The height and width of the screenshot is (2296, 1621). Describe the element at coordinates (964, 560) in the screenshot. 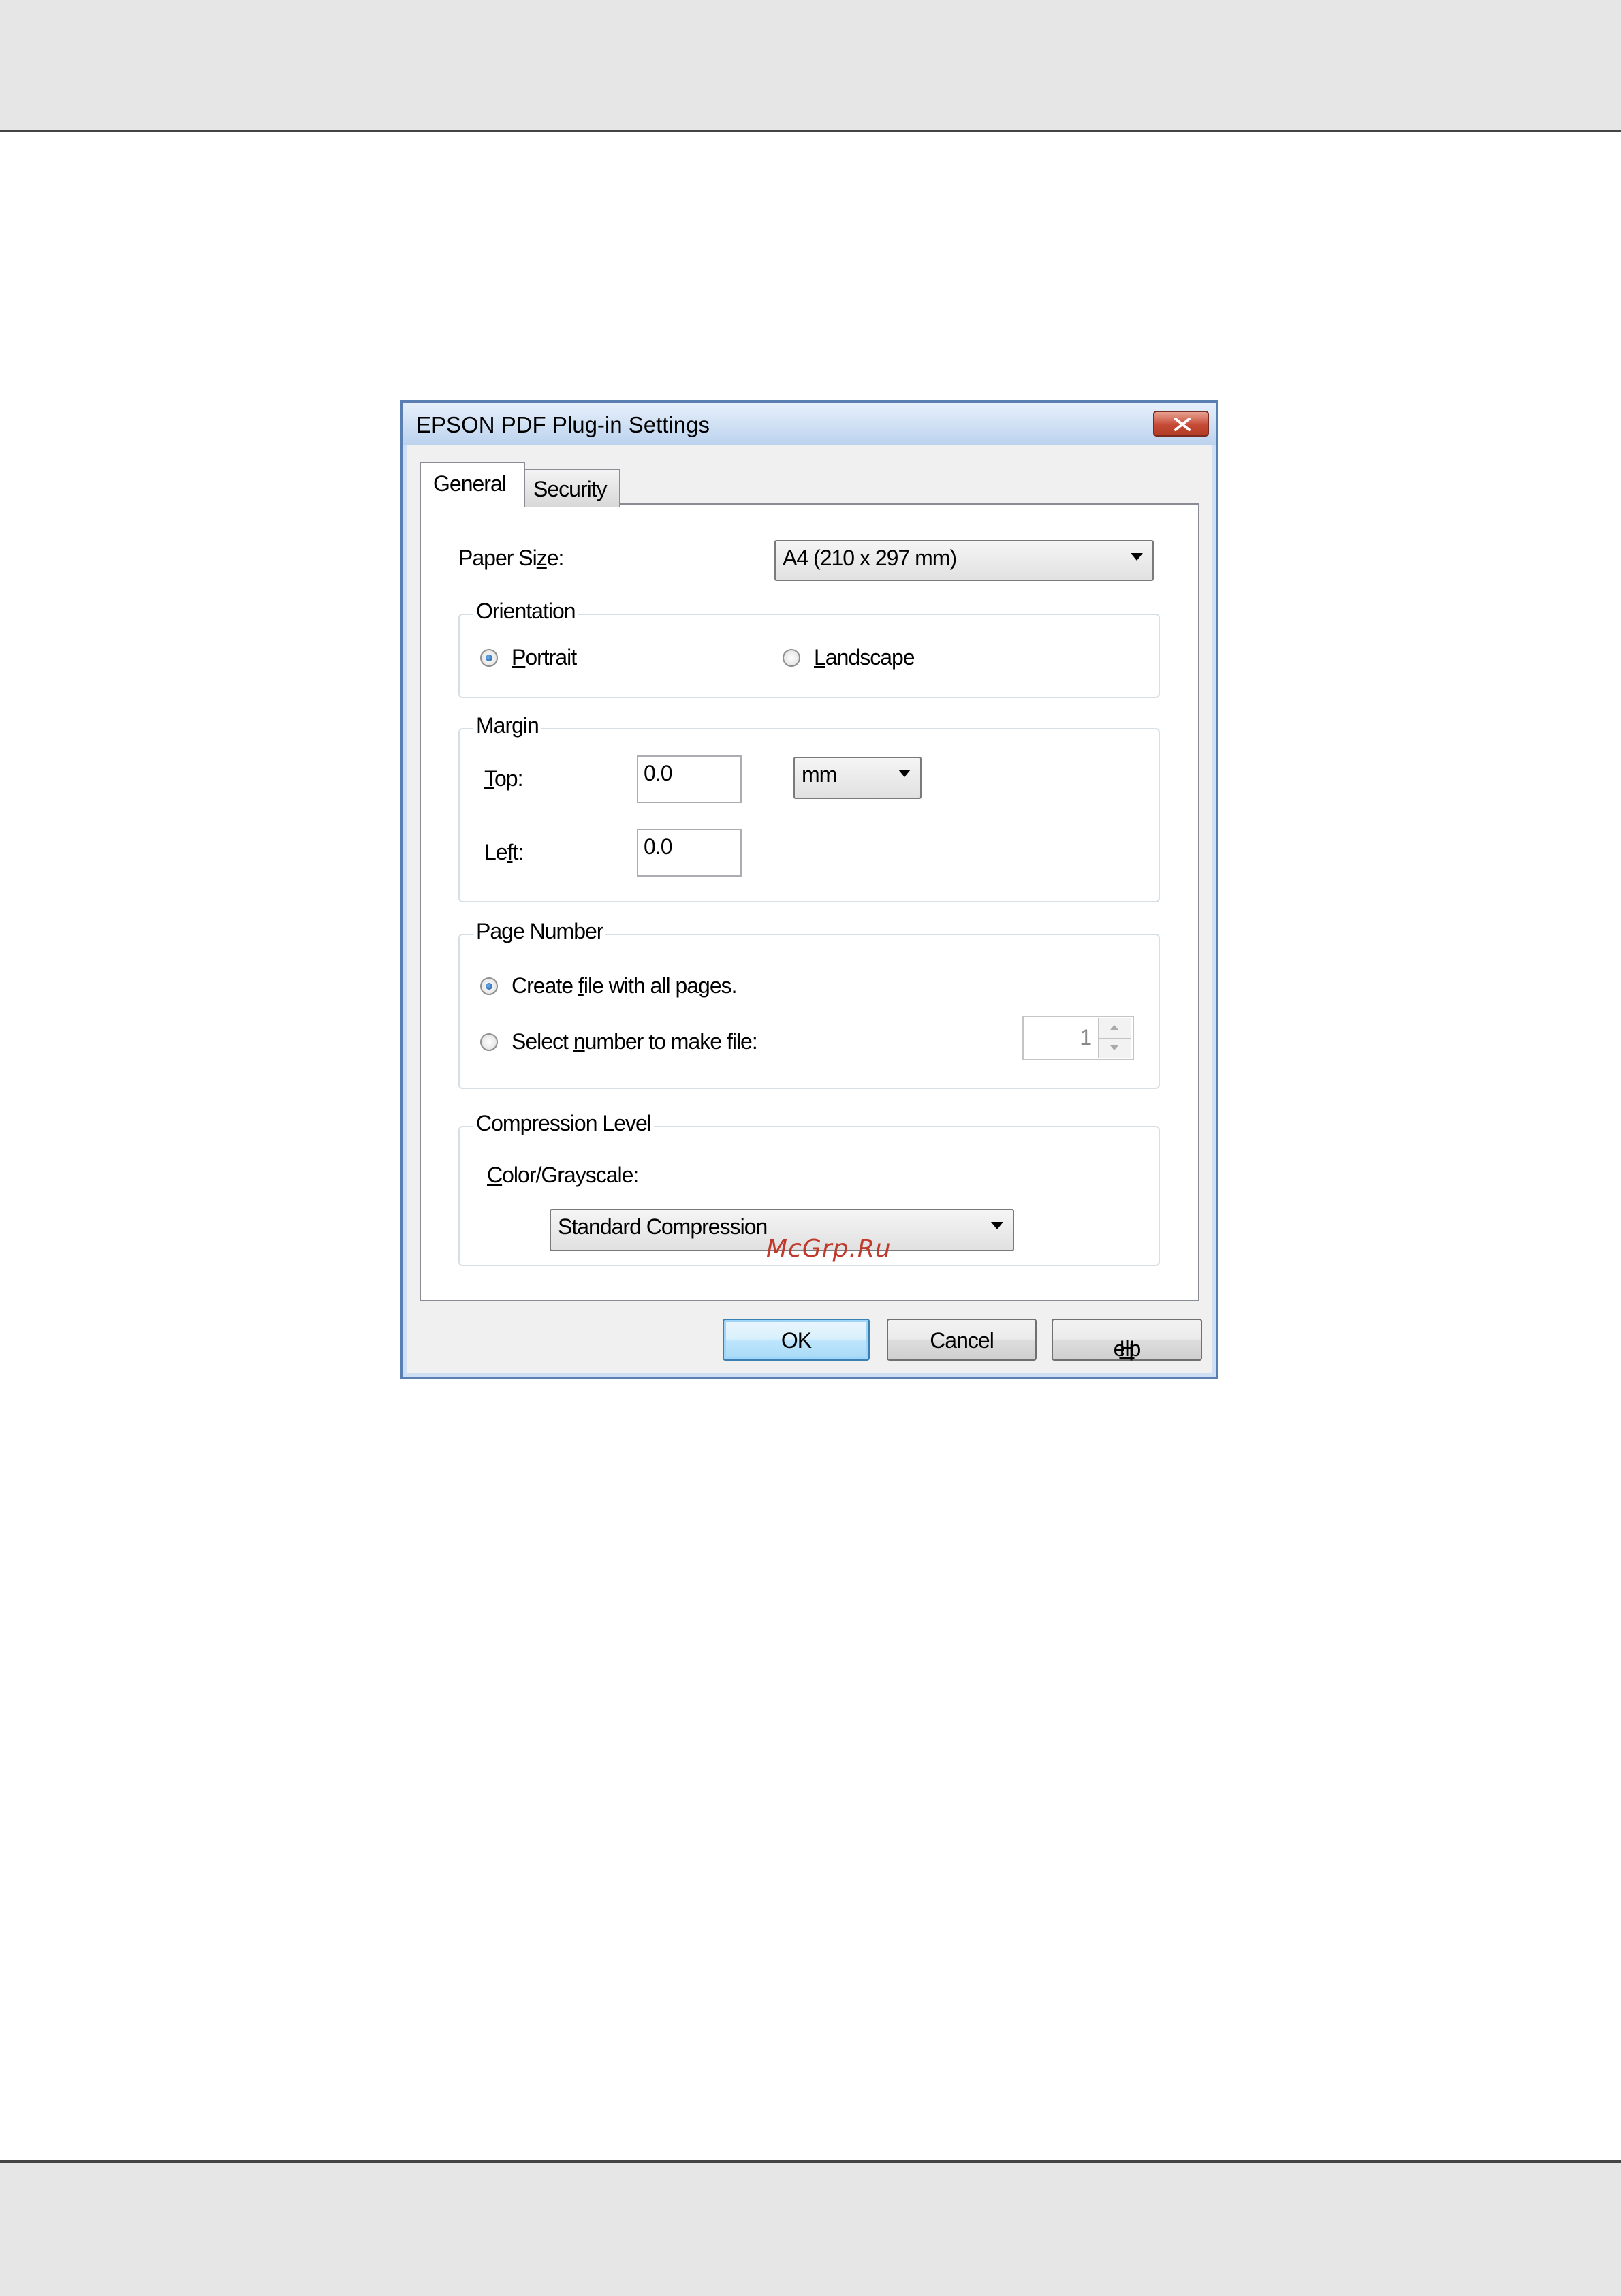

I see `paper-size-select: A4 (210 x 297 mm)` at that location.